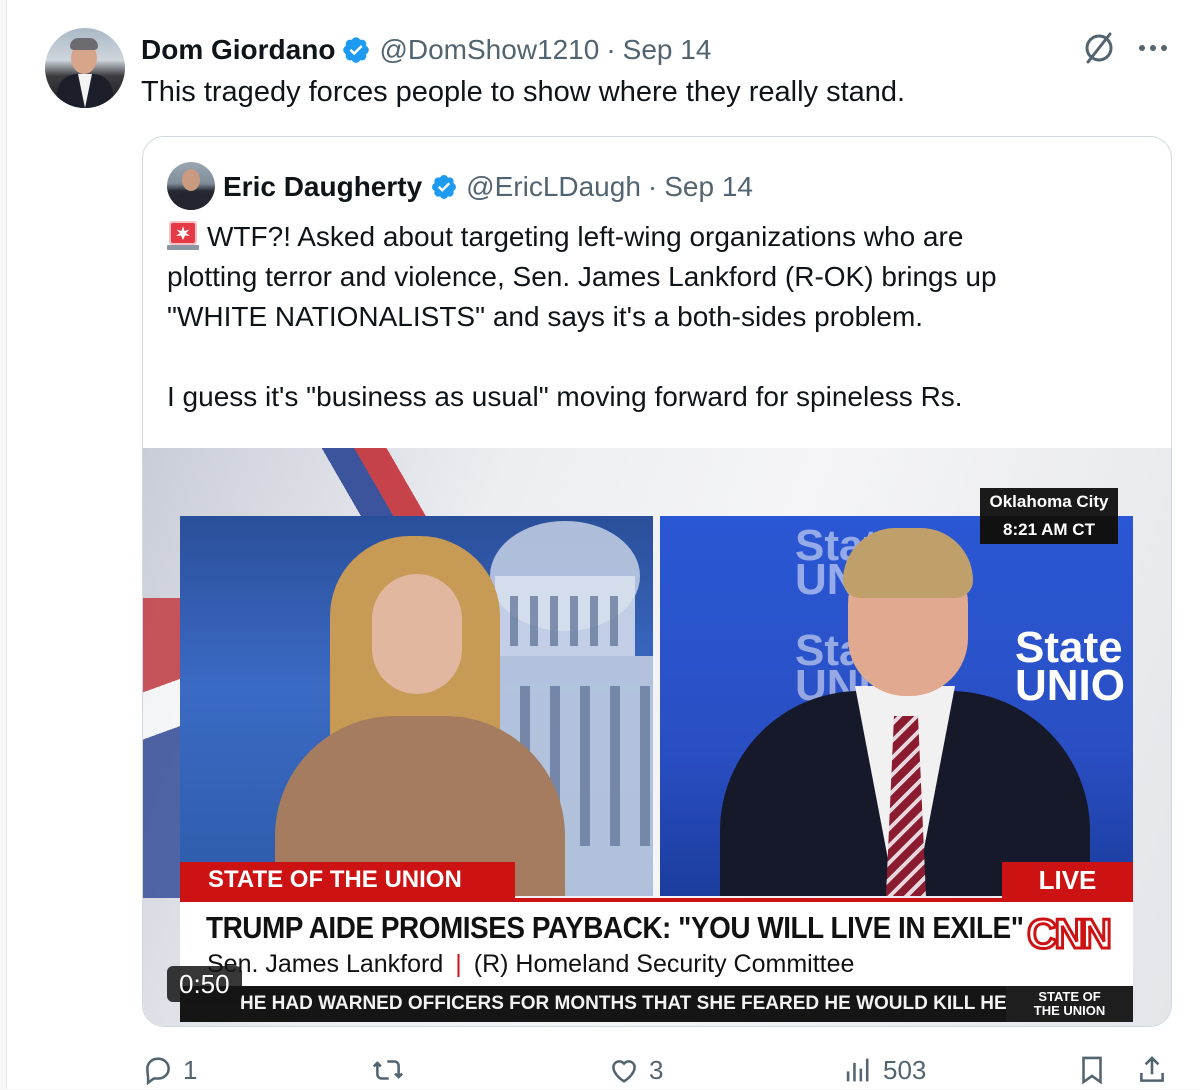  I want to click on share-button, so click(1156, 1070).